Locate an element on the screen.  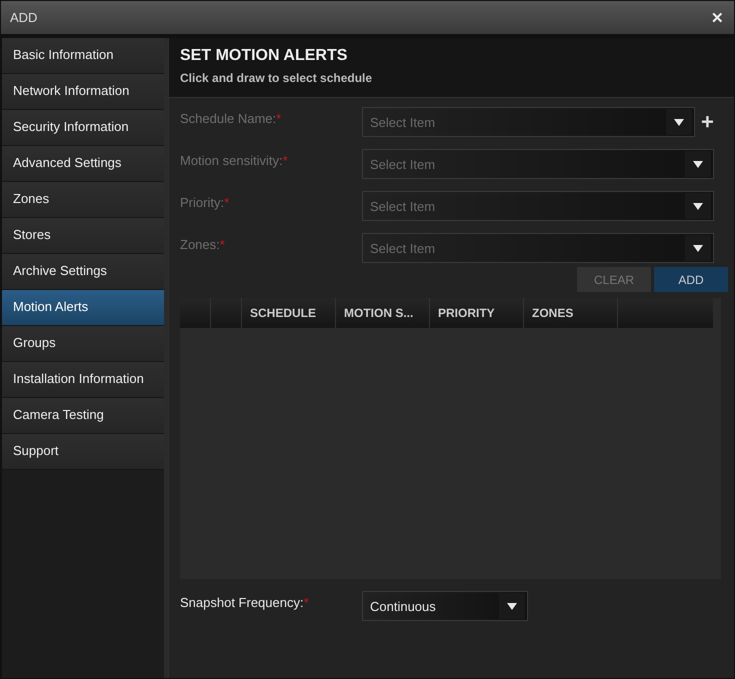
field-label: Zones:* is located at coordinates (203, 244).